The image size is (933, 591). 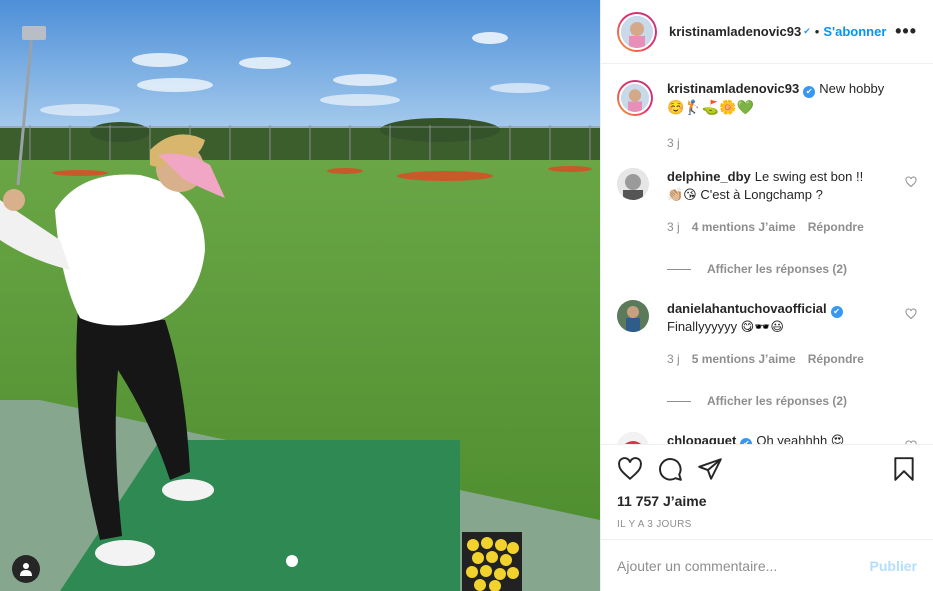 What do you see at coordinates (747, 308) in the screenshot?
I see `comment-username: danielahantuchovaofficial` at bounding box center [747, 308].